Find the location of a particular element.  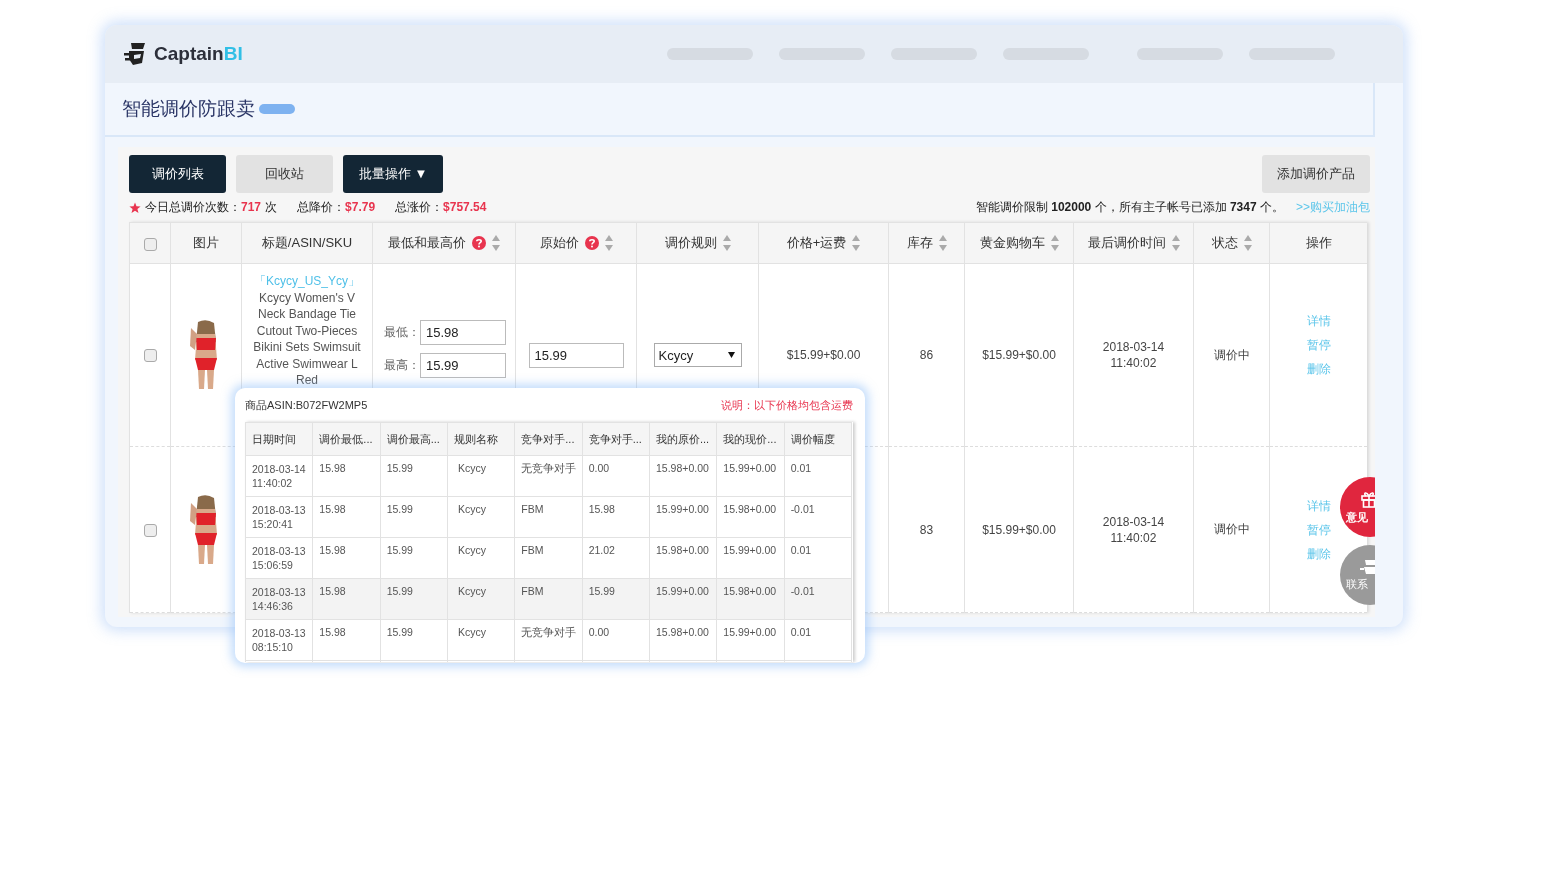

tab: 调价列表 is located at coordinates (177, 174).